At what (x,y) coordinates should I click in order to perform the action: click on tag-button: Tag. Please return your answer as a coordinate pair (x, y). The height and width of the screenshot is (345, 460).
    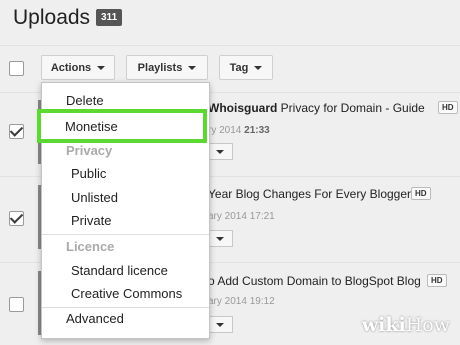
    Looking at the image, I should click on (246, 67).